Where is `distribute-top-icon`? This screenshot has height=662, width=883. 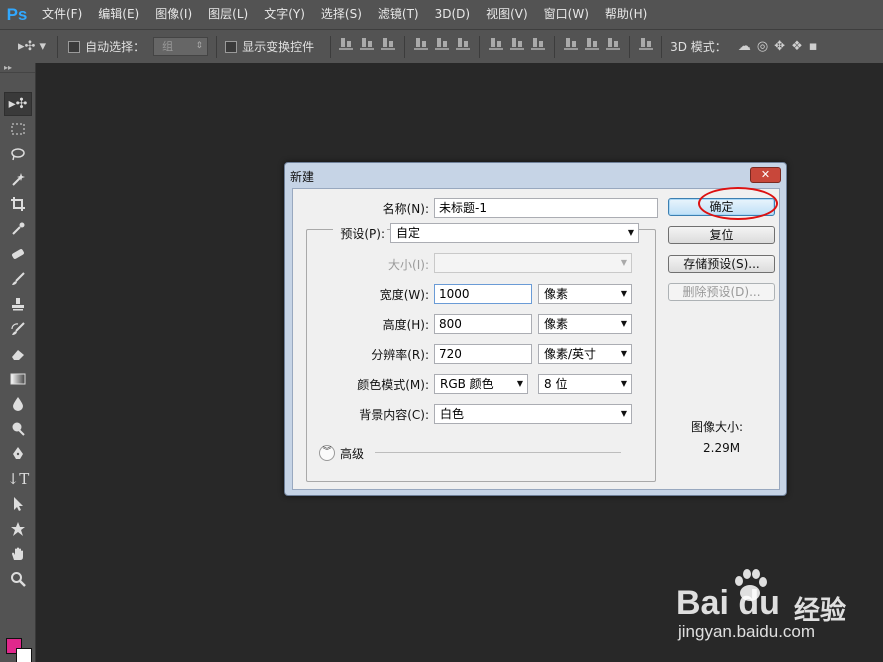
distribute-top-icon is located at coordinates (496, 43).